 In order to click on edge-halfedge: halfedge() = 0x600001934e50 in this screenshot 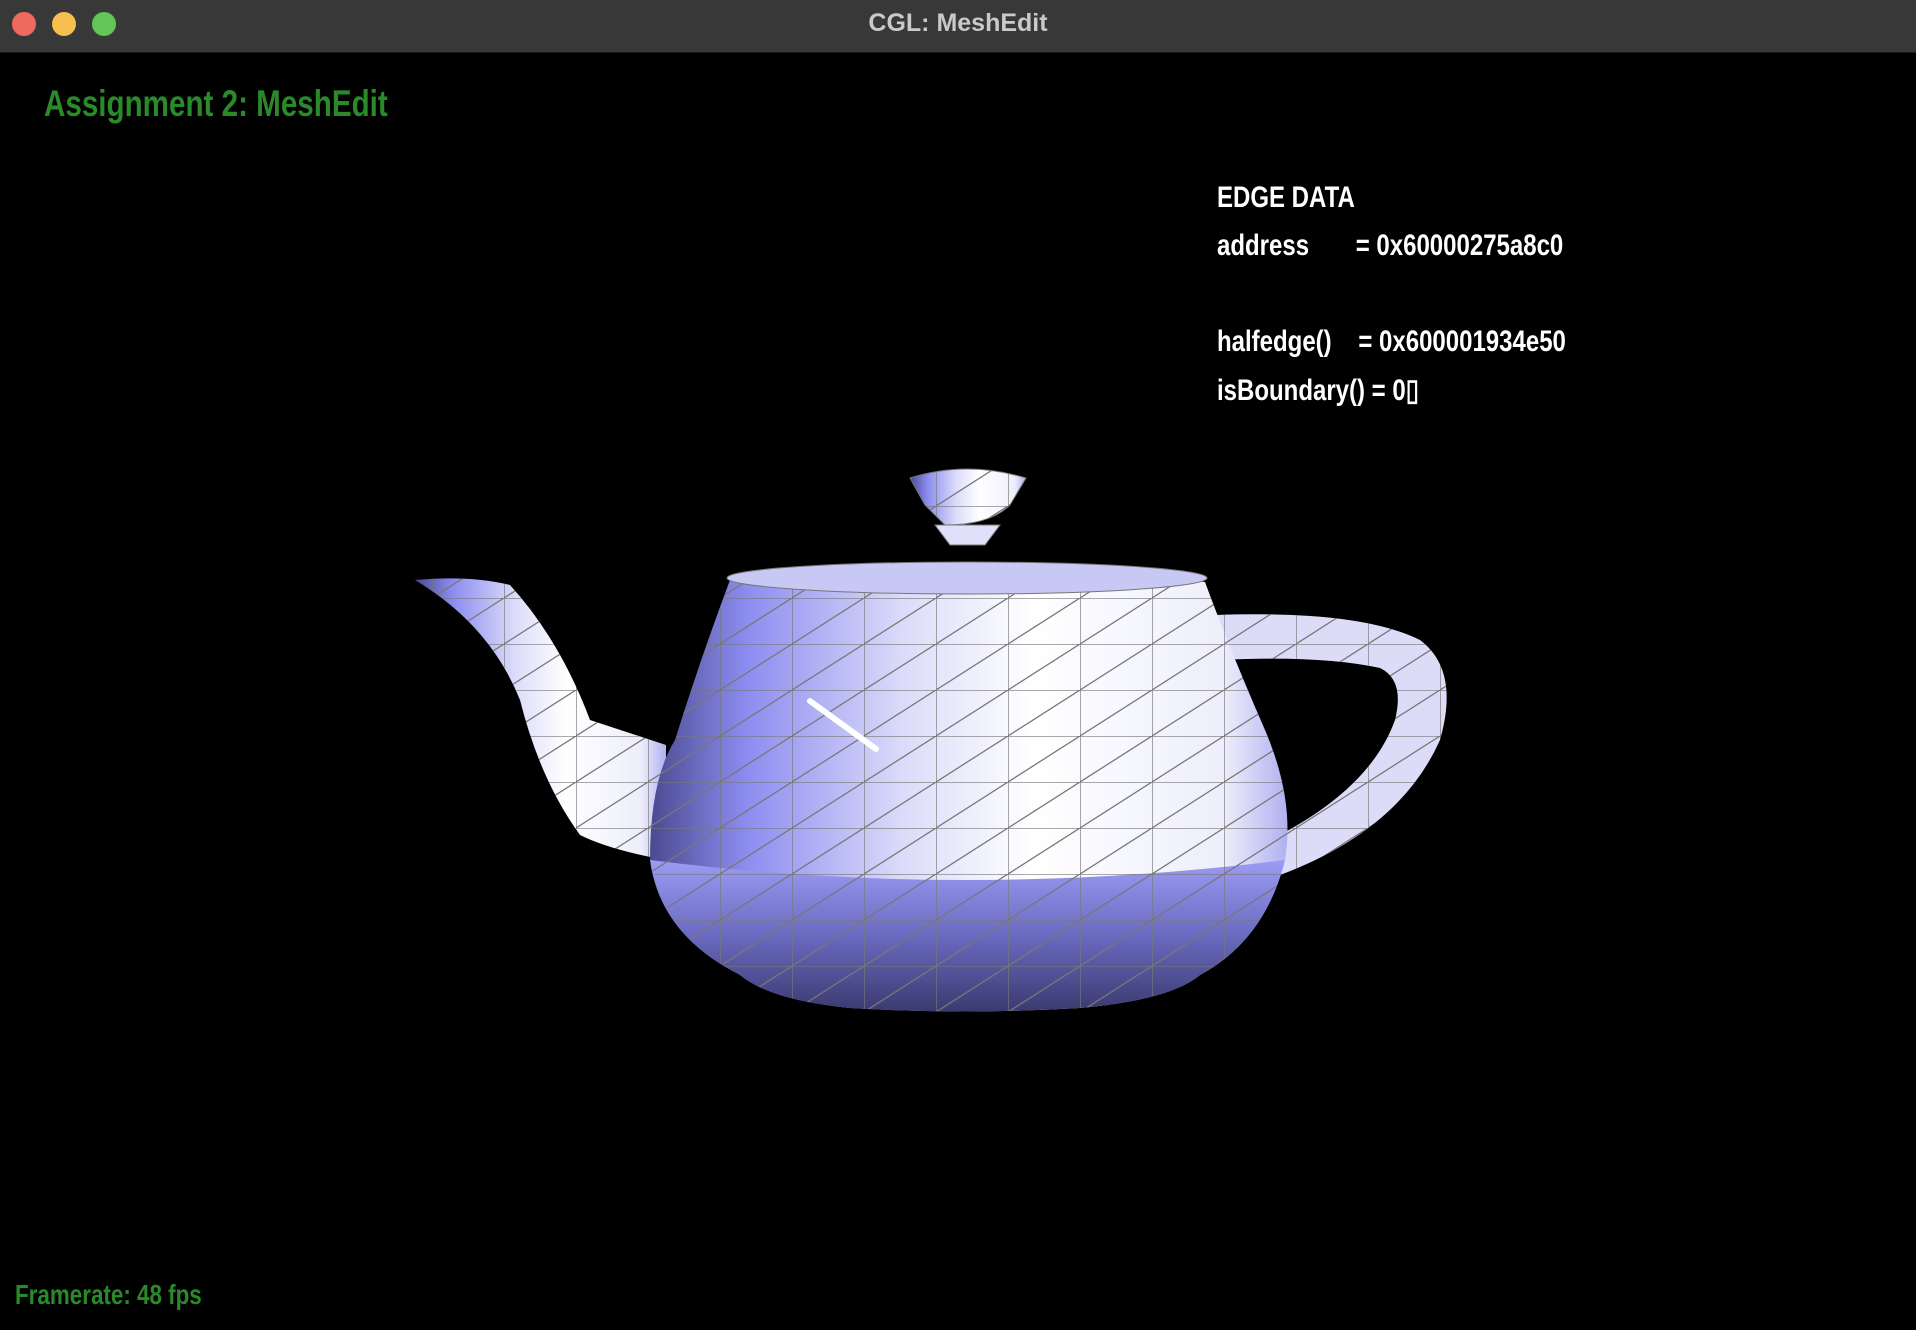, I will do `click(1391, 341)`.